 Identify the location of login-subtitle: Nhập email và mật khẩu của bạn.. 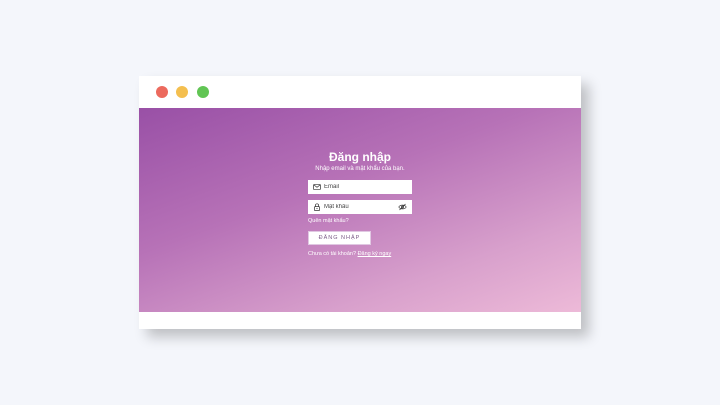
(360, 169).